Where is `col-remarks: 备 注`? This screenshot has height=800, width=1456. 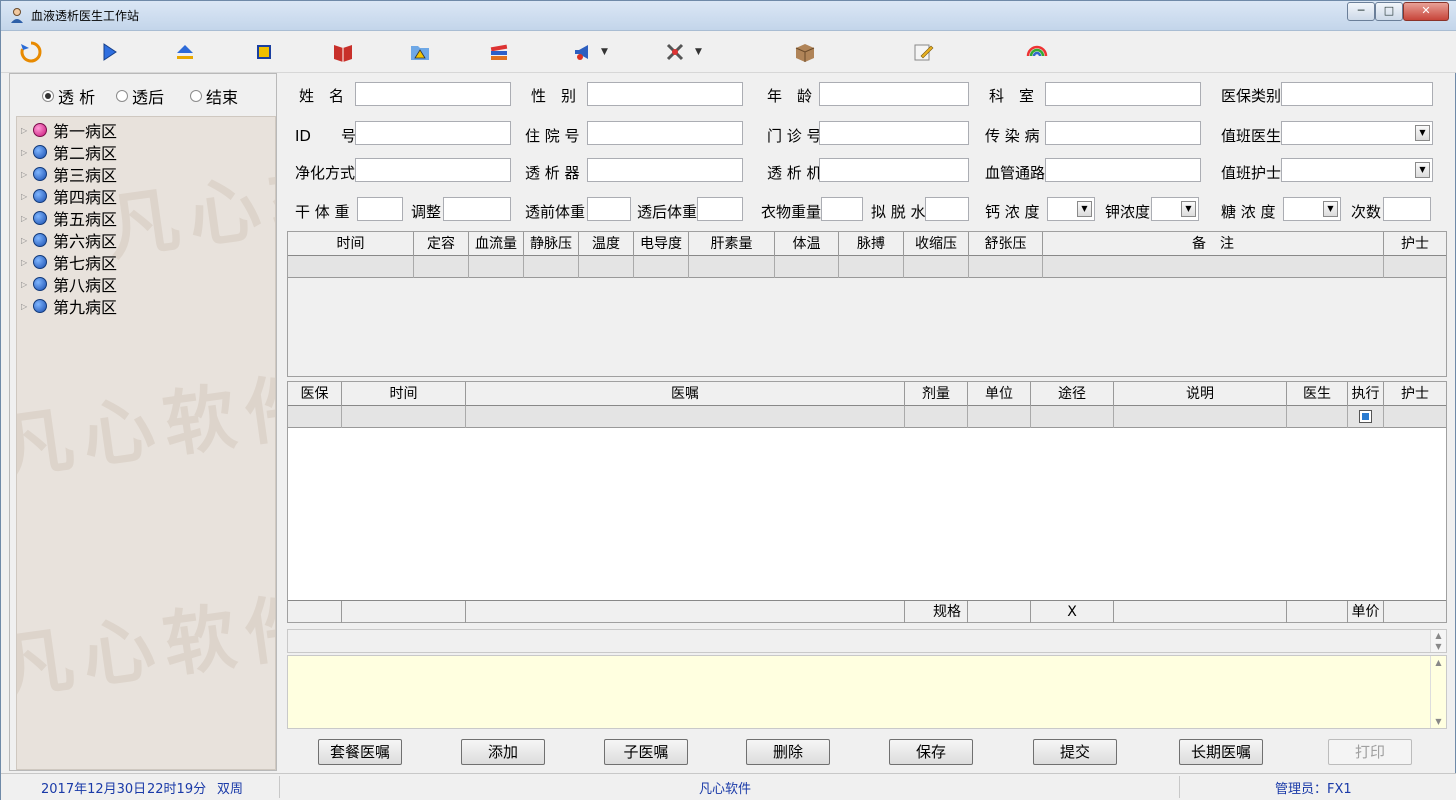
col-remarks: 备 注 is located at coordinates (1213, 244).